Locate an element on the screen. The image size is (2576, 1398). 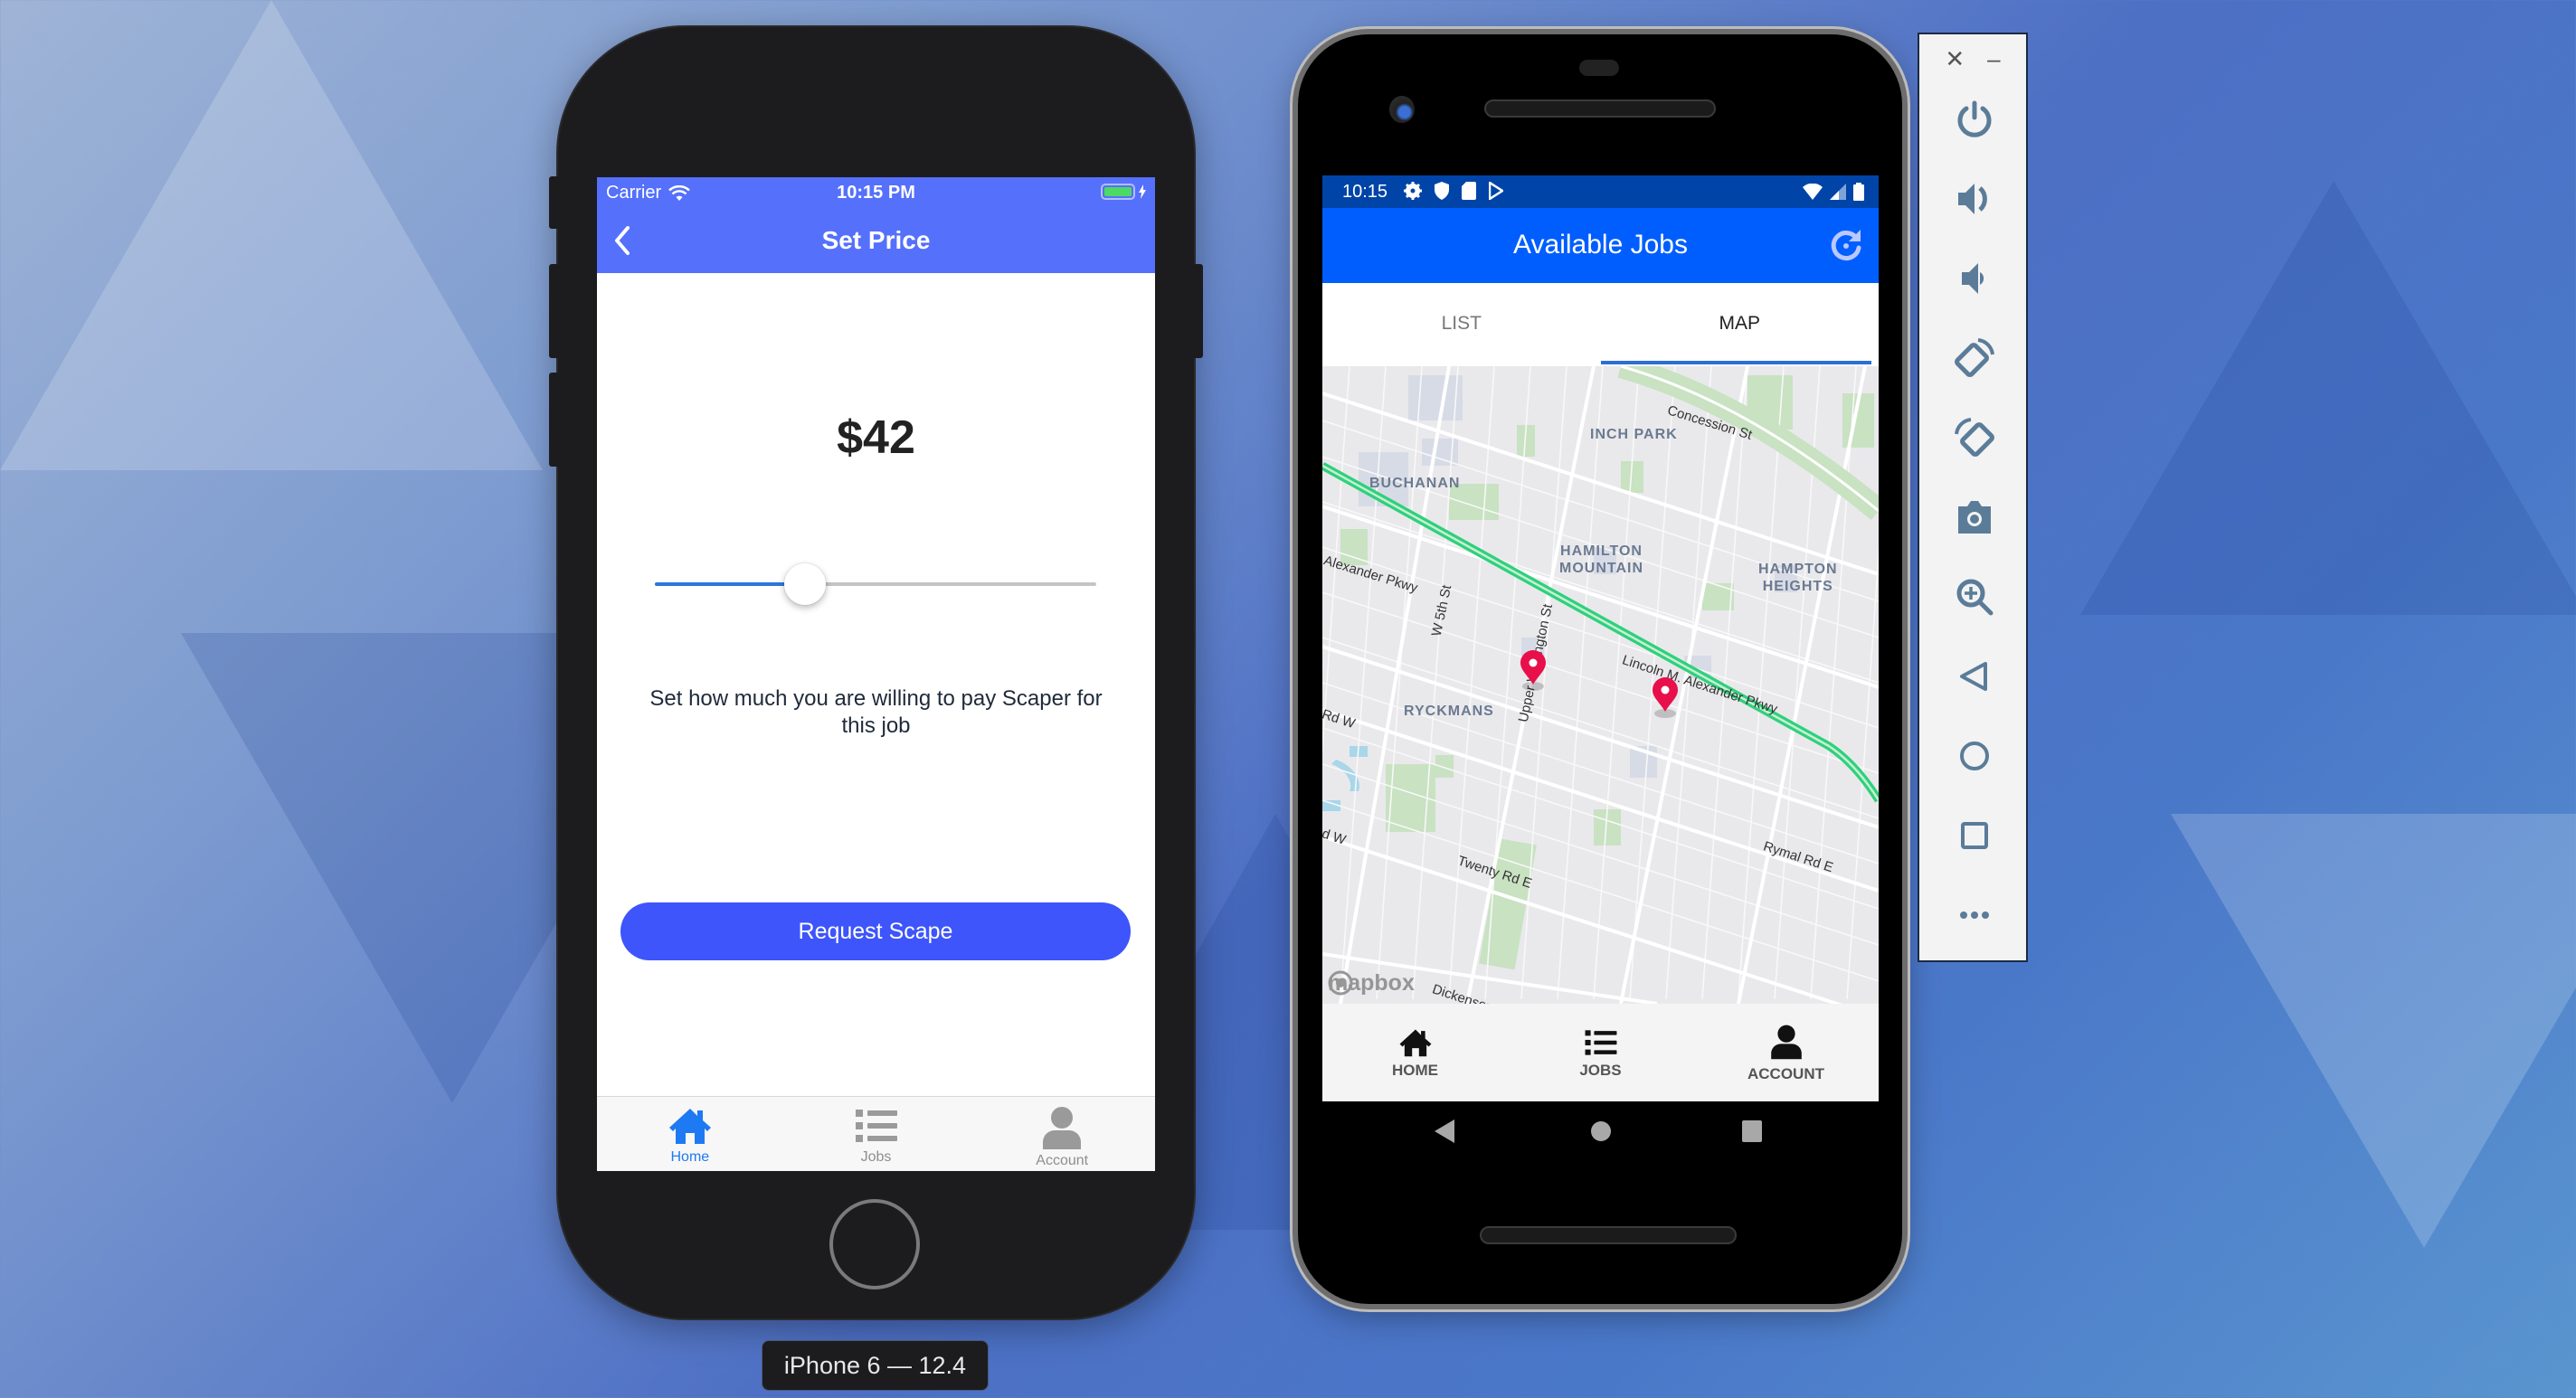
refresh-icon is located at coordinates (1846, 245).